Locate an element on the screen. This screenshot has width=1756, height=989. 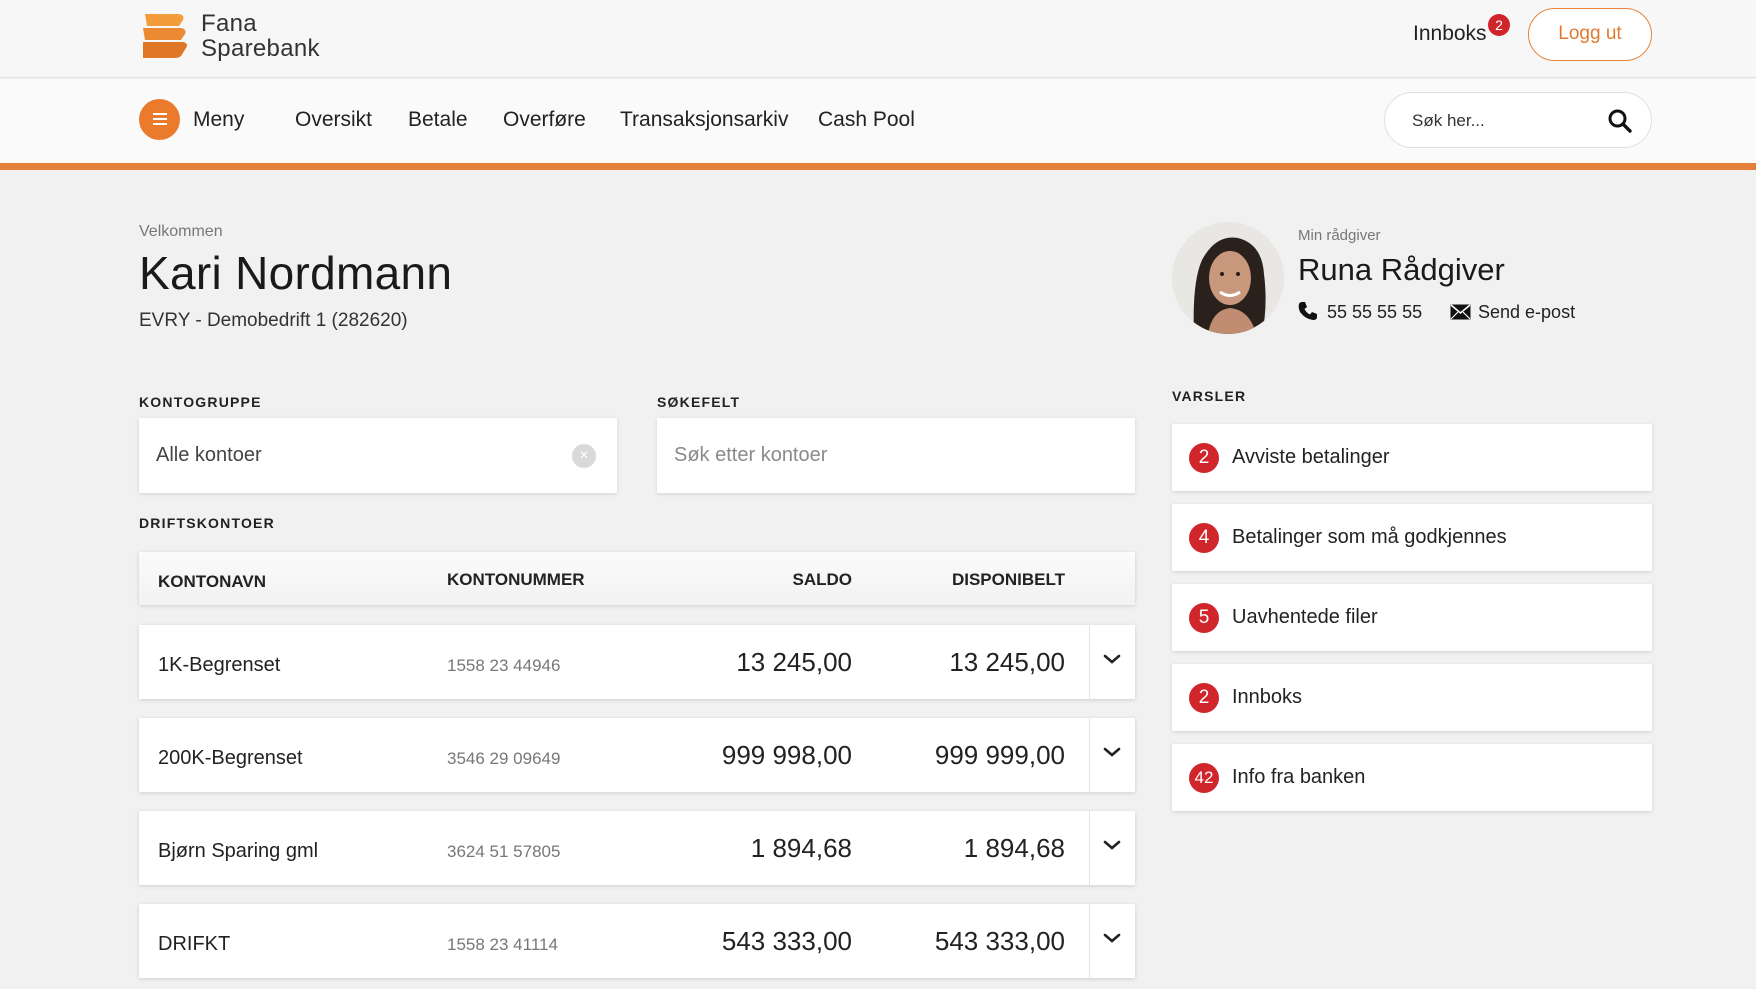
advisor-photo is located at coordinates (1228, 278).